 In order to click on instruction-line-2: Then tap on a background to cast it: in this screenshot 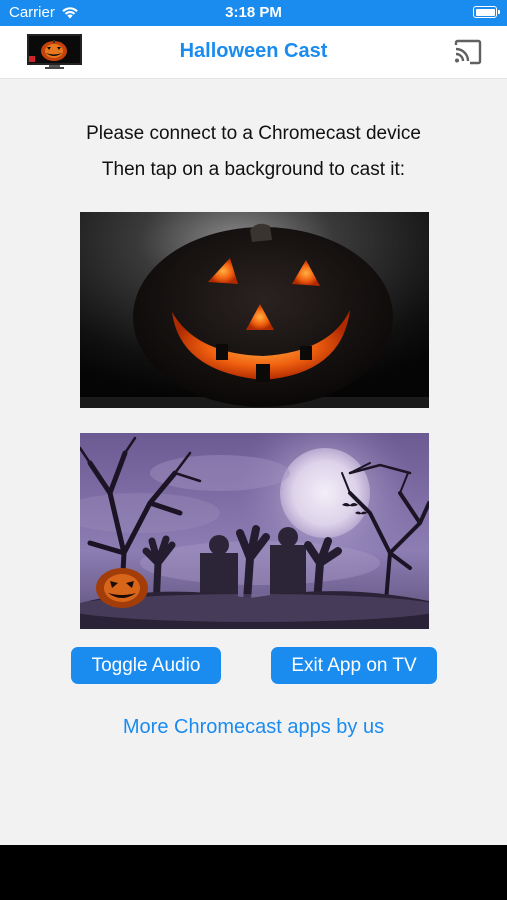, I will do `click(253, 169)`.